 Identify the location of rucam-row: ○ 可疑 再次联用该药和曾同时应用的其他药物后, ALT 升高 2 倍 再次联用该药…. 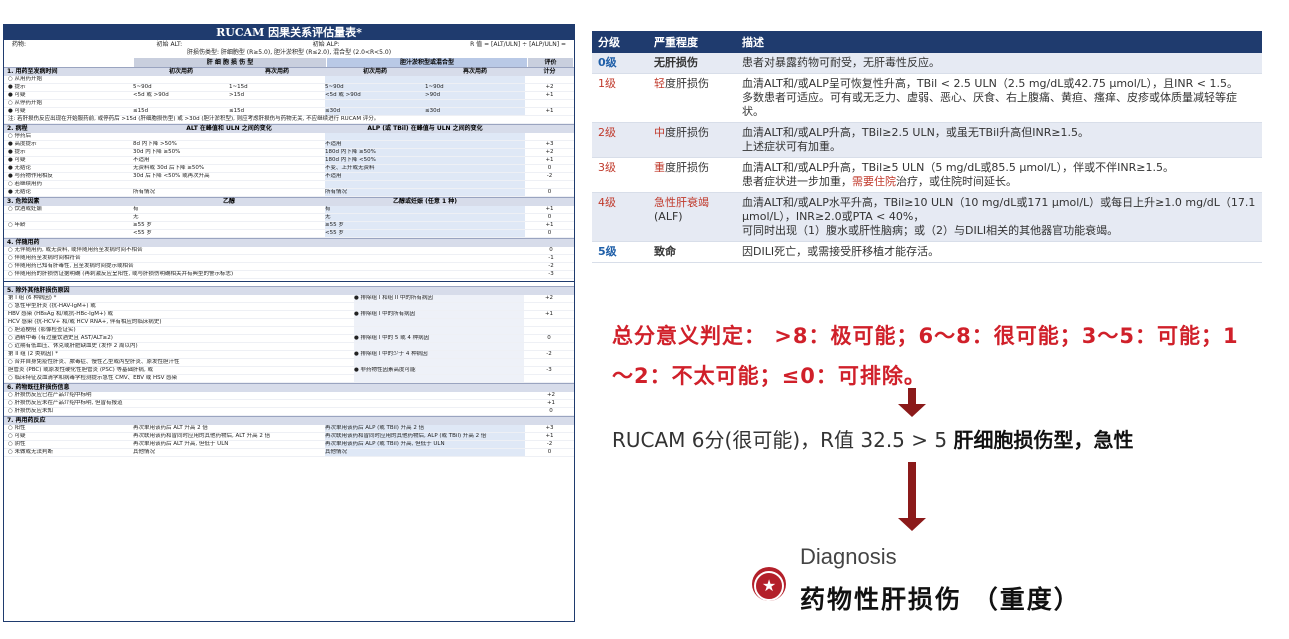
(289, 437).